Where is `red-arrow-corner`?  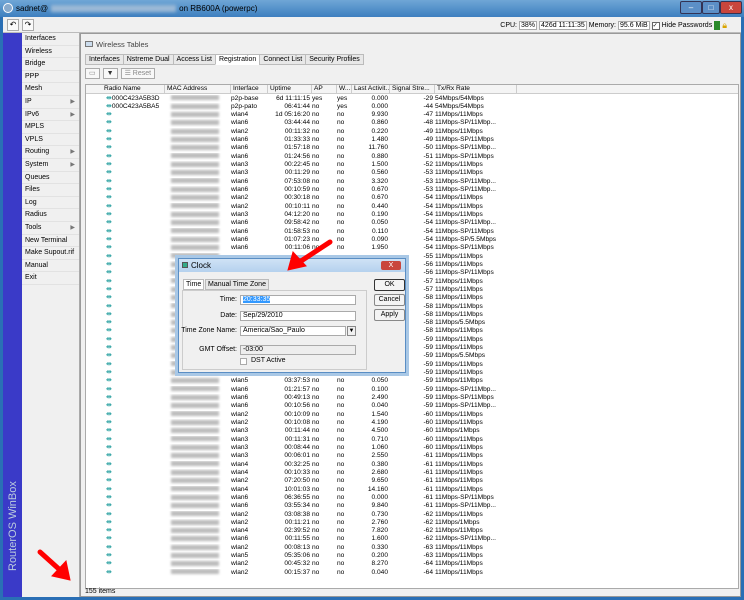
red-arrow-corner is located at coordinates (54, 565).